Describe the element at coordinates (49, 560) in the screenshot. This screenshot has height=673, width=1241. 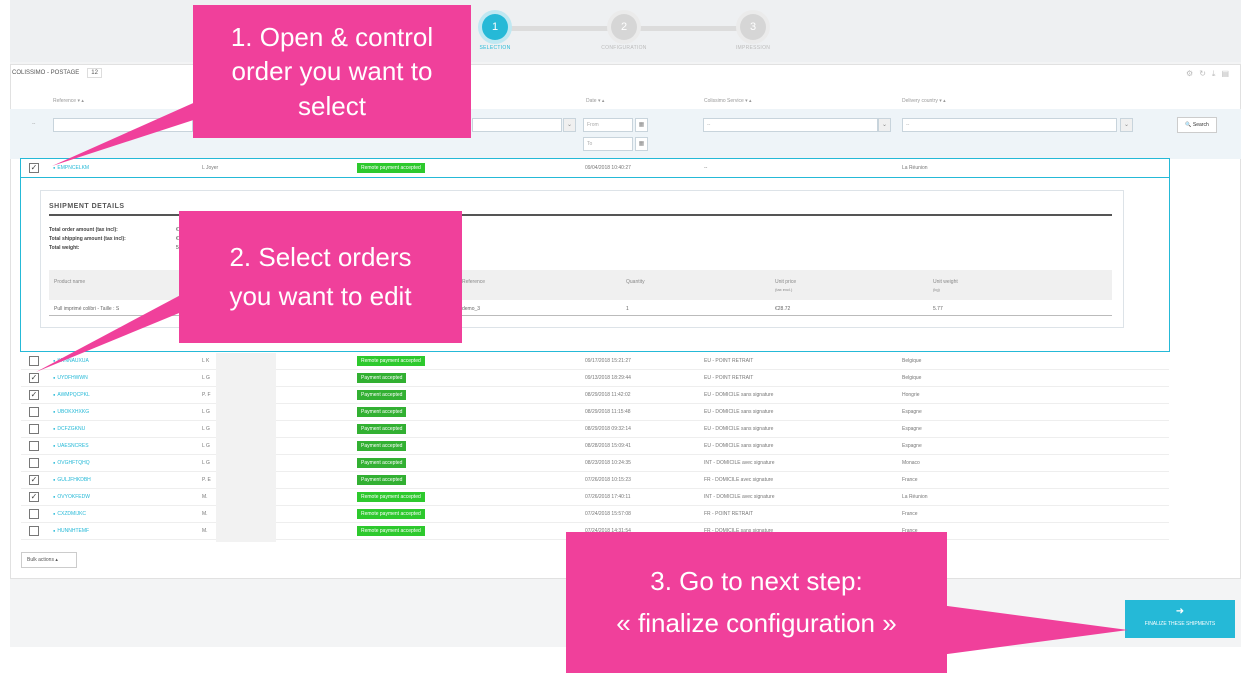
I see `bulk-actions-button: Bulk actions ▴` at that location.